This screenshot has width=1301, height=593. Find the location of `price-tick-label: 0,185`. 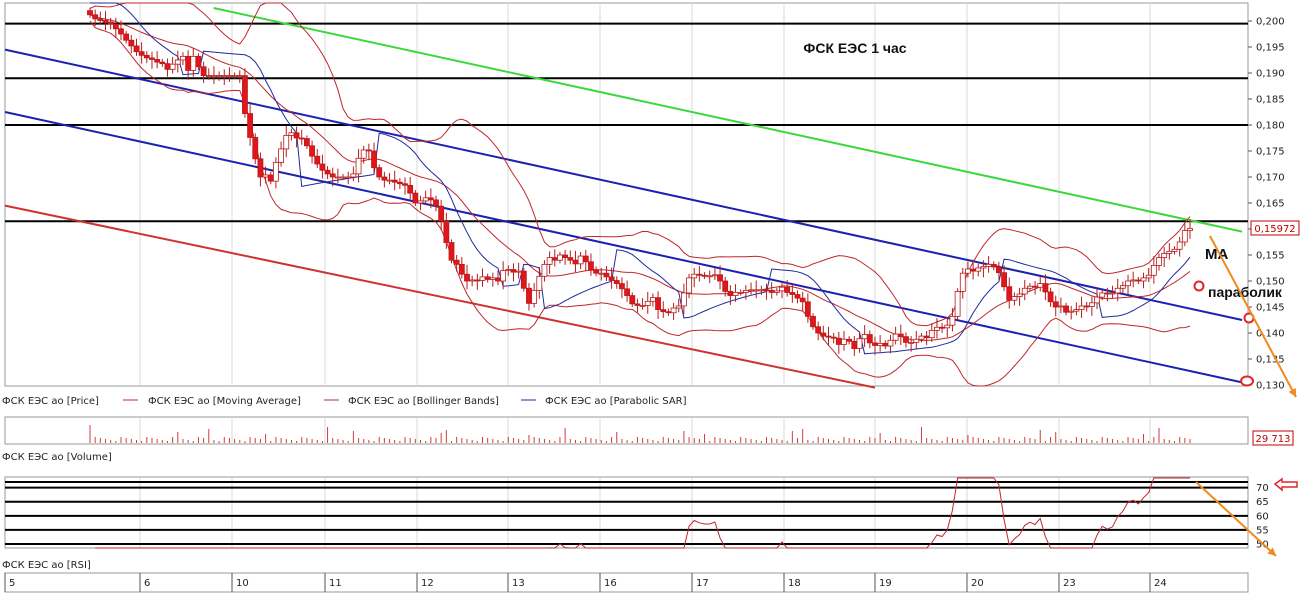

price-tick-label: 0,185 is located at coordinates (1270, 100).